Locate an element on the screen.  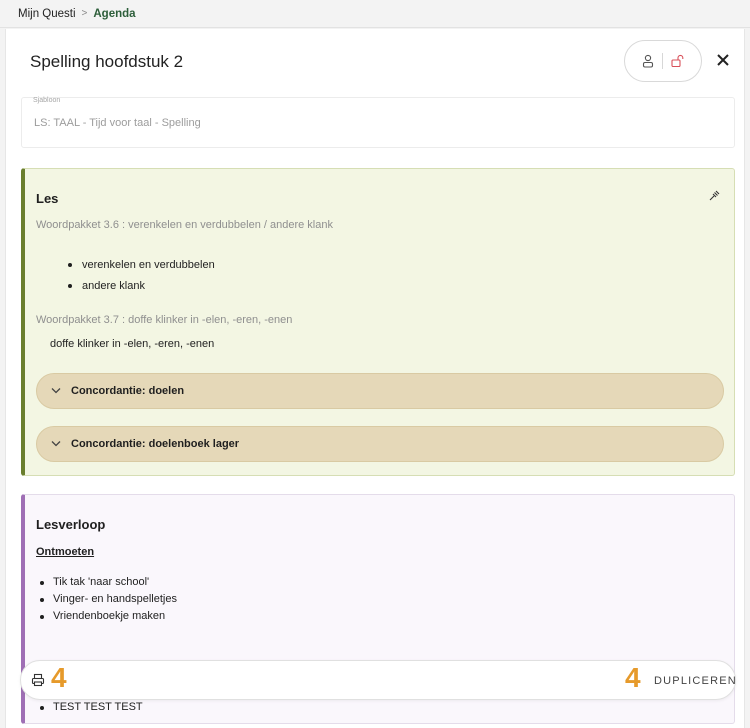
les-group2-text: doffe klinker in -elen, -eren, -enen is located at coordinates (132, 344).